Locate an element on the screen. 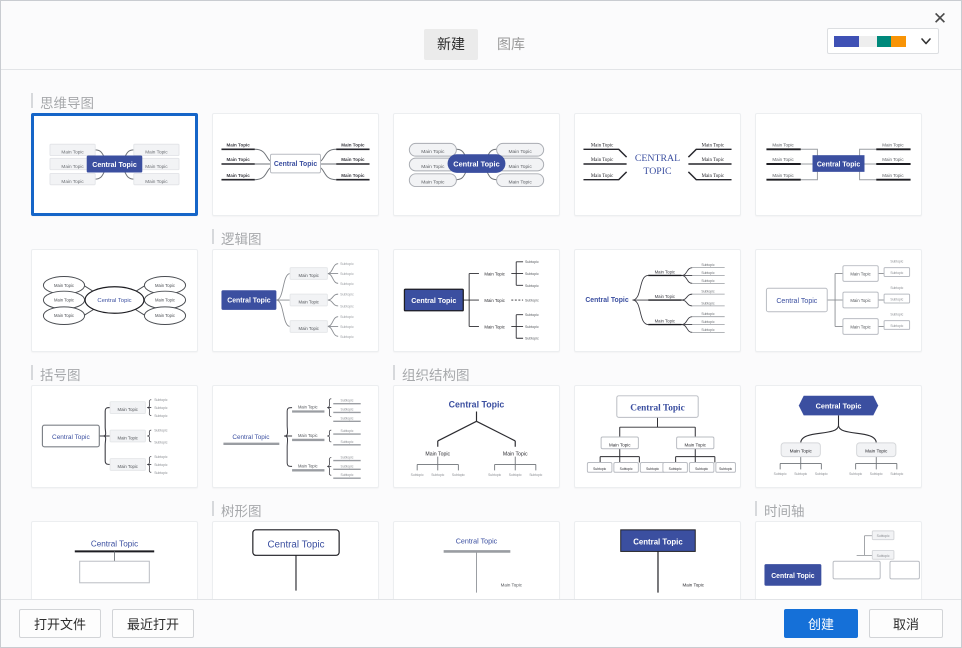  theme-color-picker is located at coordinates (883, 41).